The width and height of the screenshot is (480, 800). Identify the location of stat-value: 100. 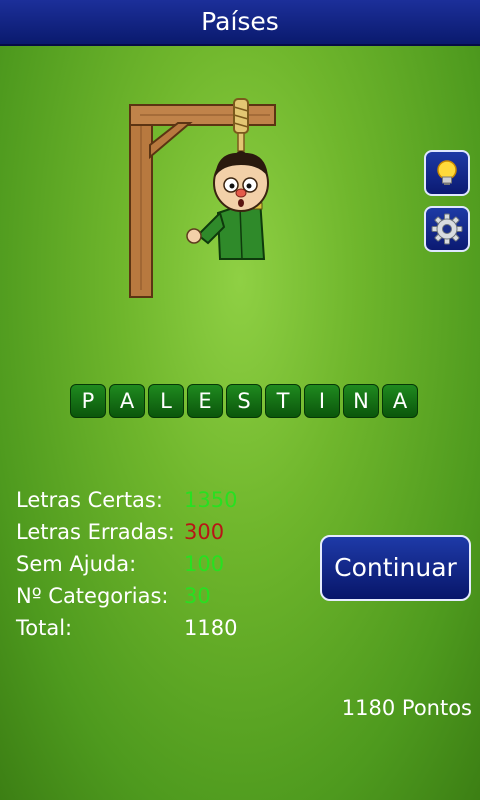
(204, 564).